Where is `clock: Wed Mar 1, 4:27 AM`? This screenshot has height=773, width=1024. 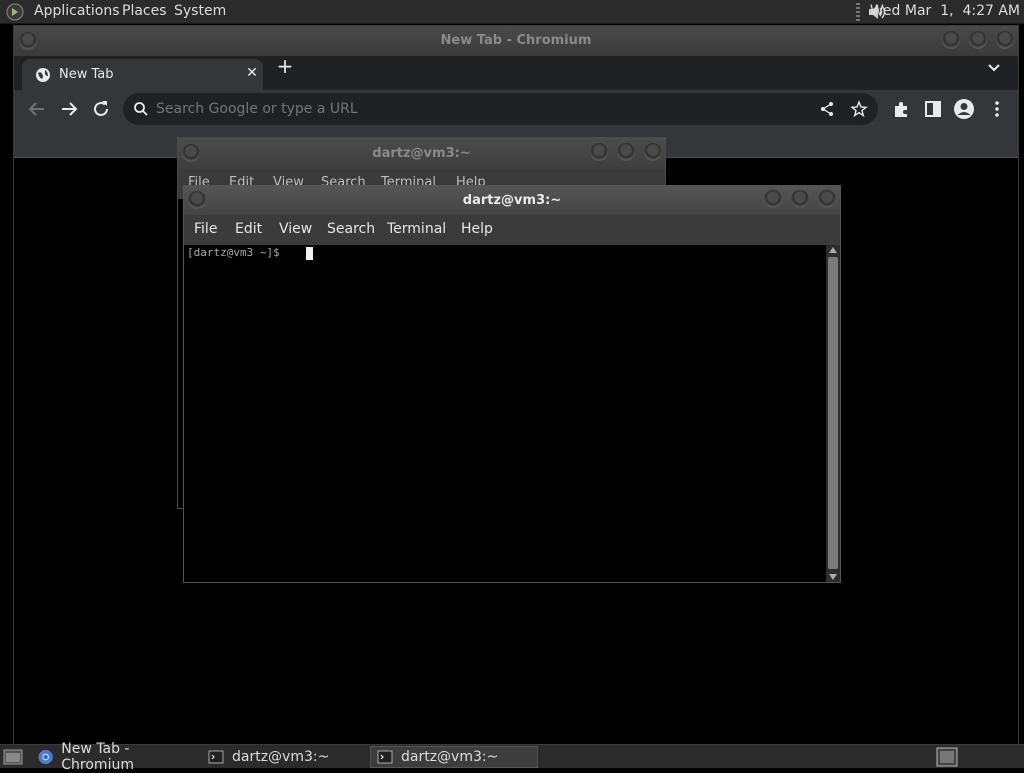 clock: Wed Mar 1, 4:27 AM is located at coordinates (945, 11).